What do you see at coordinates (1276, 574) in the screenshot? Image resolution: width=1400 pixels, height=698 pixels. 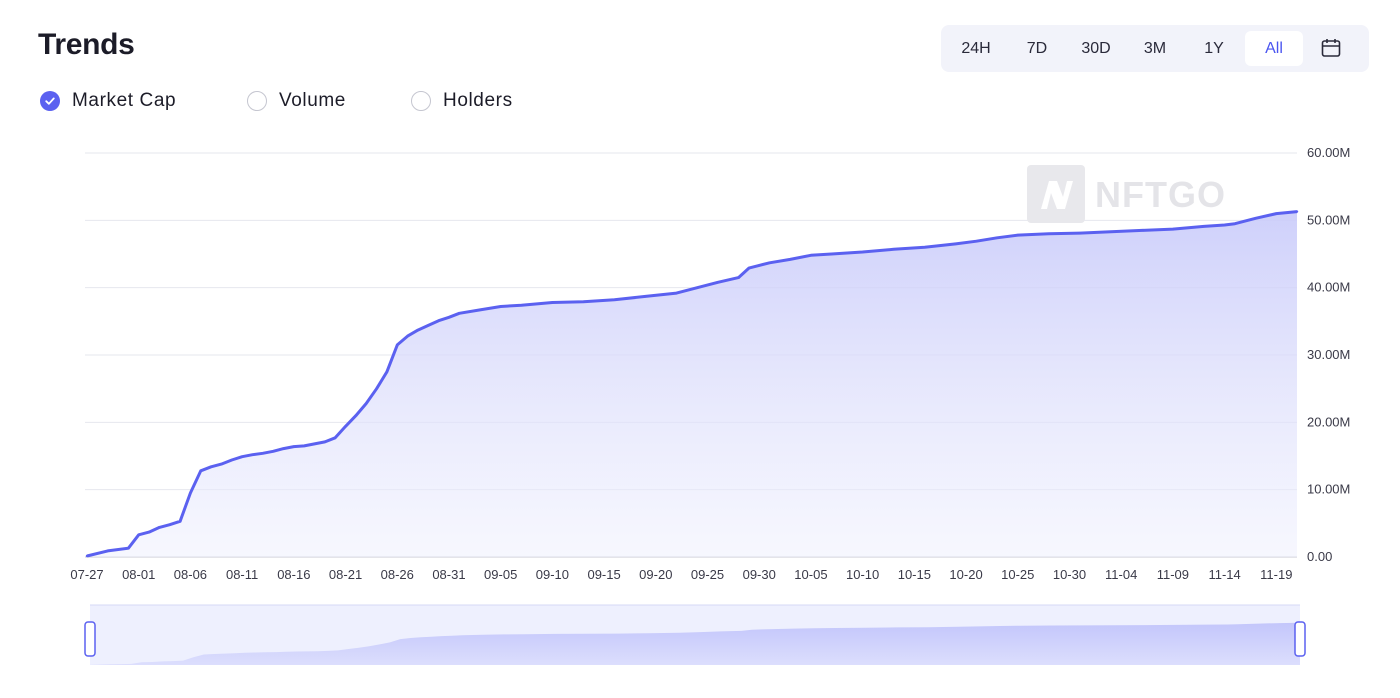 I see `x-tick-label: 11-19` at bounding box center [1276, 574].